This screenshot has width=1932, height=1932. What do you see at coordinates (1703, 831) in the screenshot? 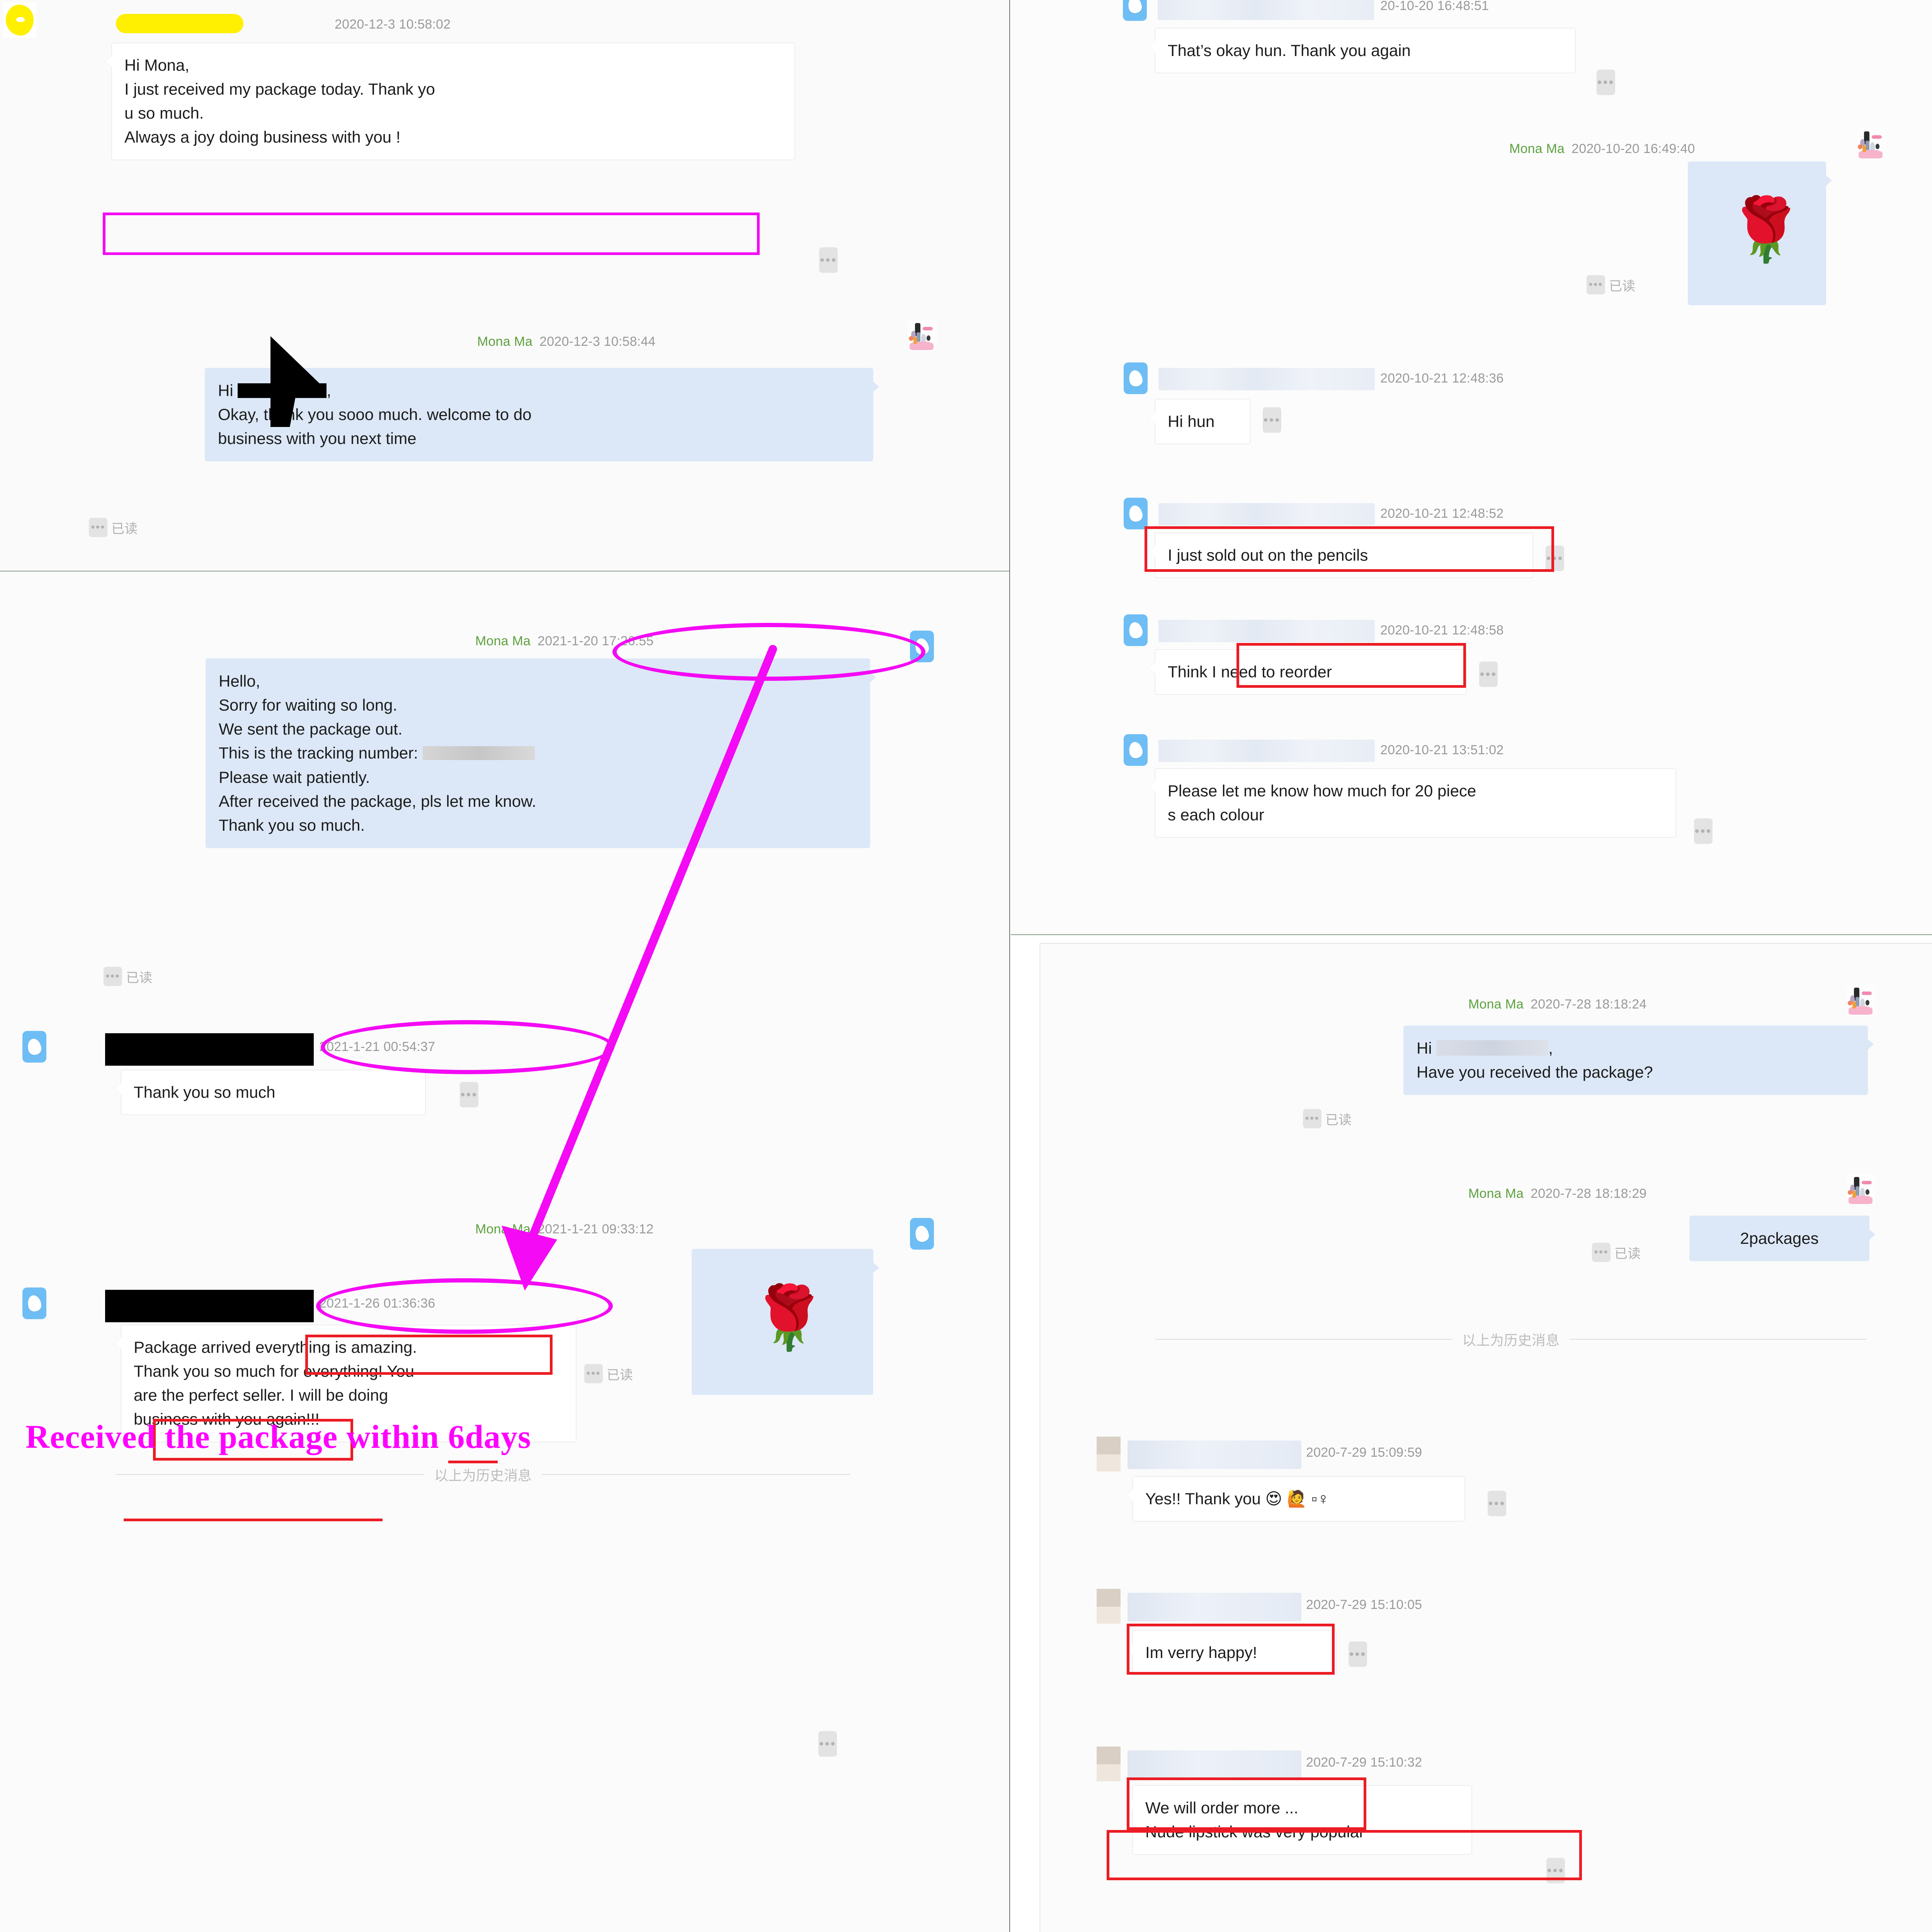
I see `message-options-button-8: •••` at bounding box center [1703, 831].